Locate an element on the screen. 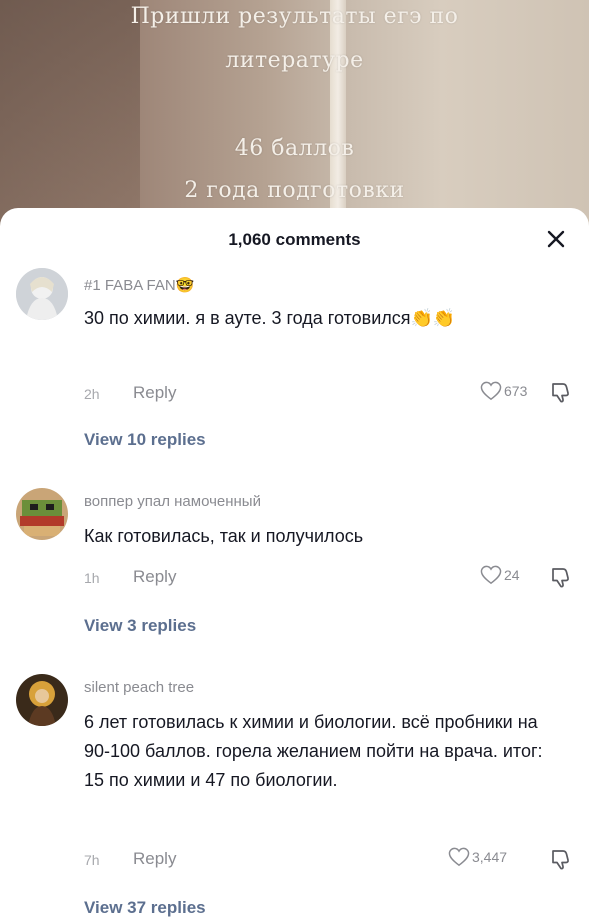 This screenshot has width=589, height=921. comment-time: 1h is located at coordinates (92, 578).